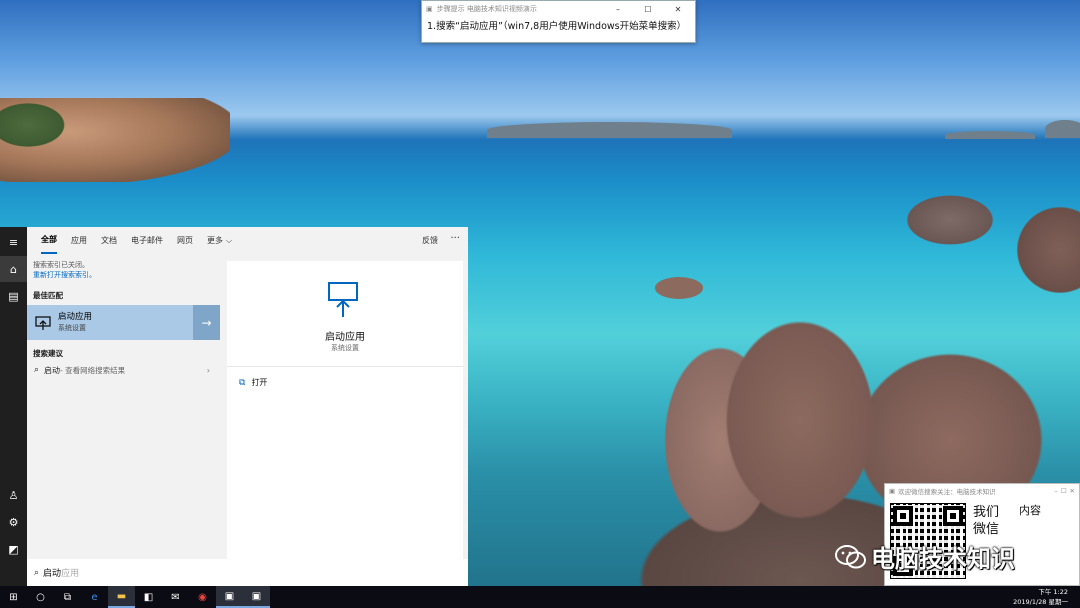 The height and width of the screenshot is (608, 1080). Describe the element at coordinates (185, 240) in the screenshot. I see `tab-web: 网页` at that location.